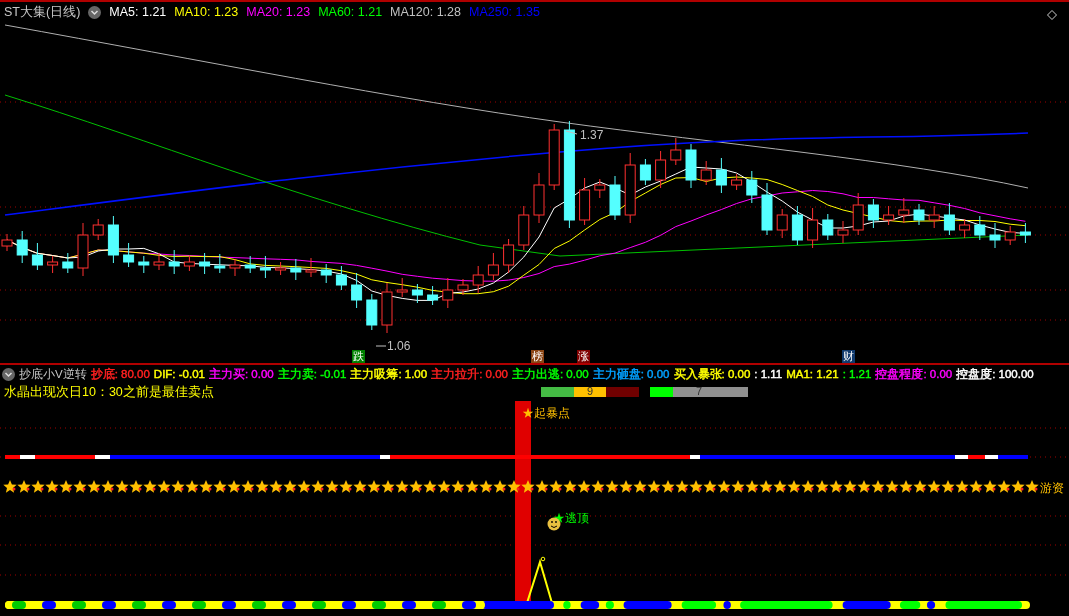 This screenshot has height=616, width=1069. I want to click on moving-average-value: MA20: 1.23, so click(278, 12).